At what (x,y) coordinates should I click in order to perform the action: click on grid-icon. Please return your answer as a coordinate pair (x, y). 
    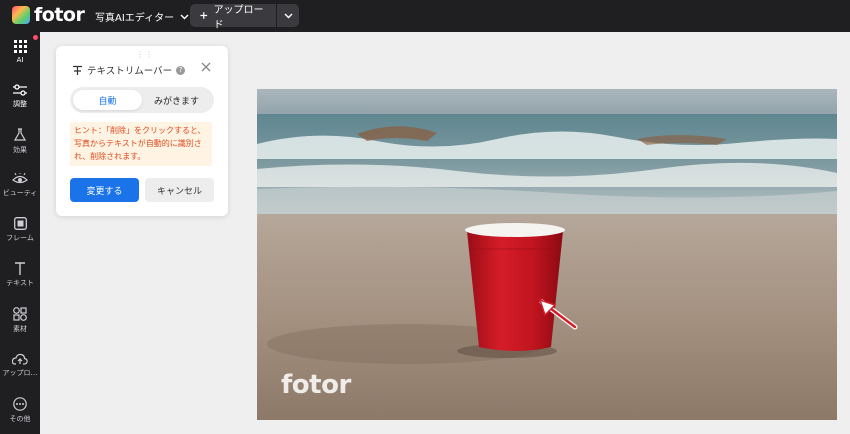
    Looking at the image, I should click on (20, 46).